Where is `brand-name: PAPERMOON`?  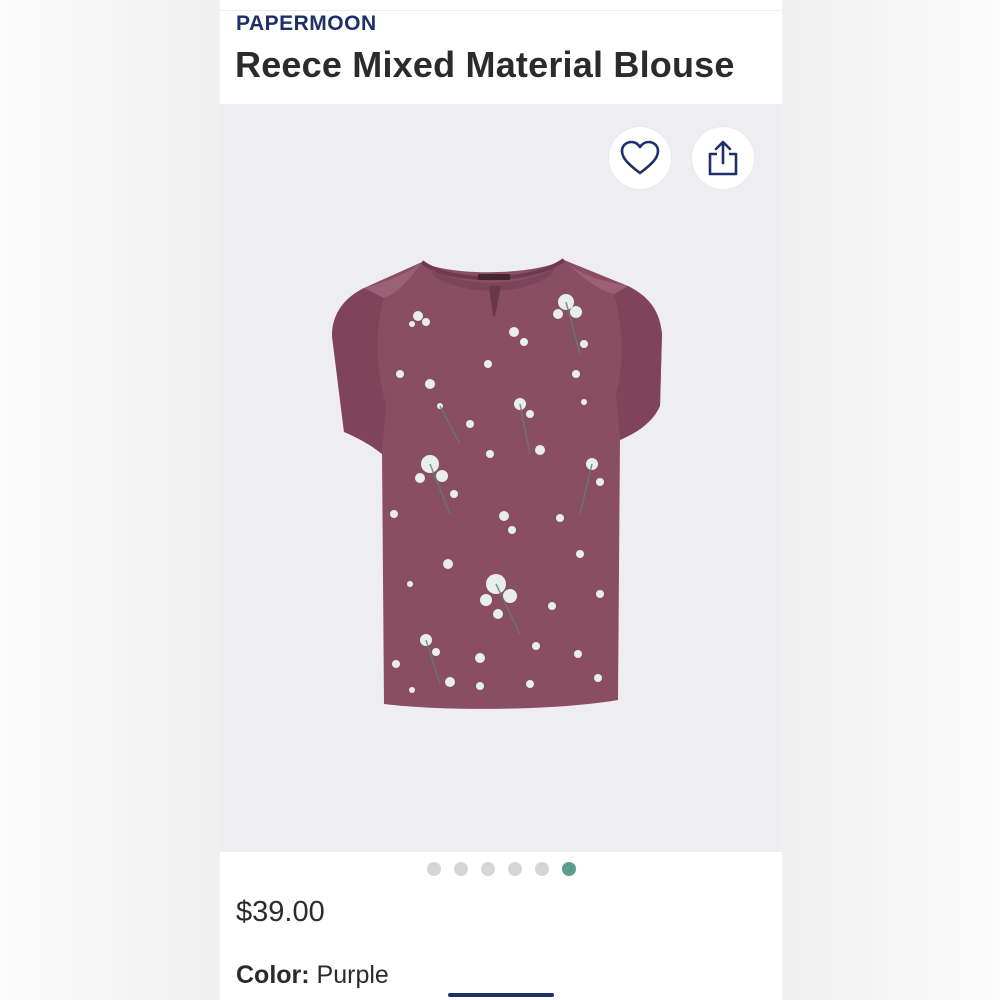 brand-name: PAPERMOON is located at coordinates (306, 24).